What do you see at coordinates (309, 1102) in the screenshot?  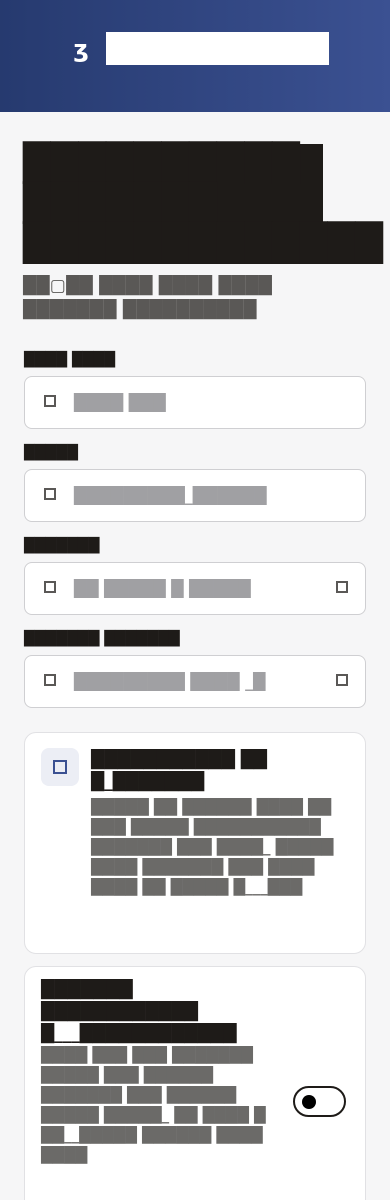 I see `toggle-knob` at bounding box center [309, 1102].